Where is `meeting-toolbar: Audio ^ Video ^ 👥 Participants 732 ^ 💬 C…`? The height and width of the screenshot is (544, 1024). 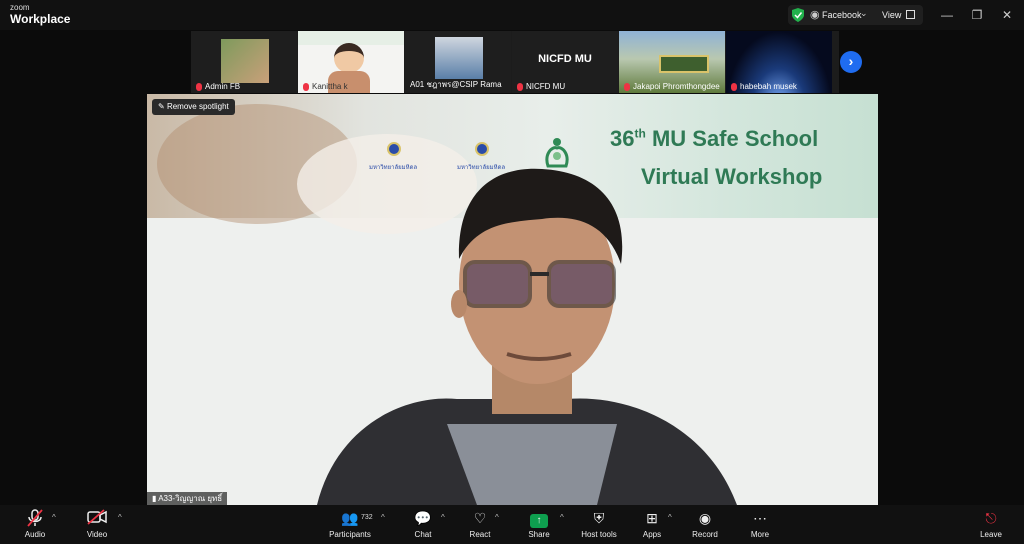 meeting-toolbar: Audio ^ Video ^ 👥 Participants 732 ^ 💬 C… is located at coordinates (512, 524).